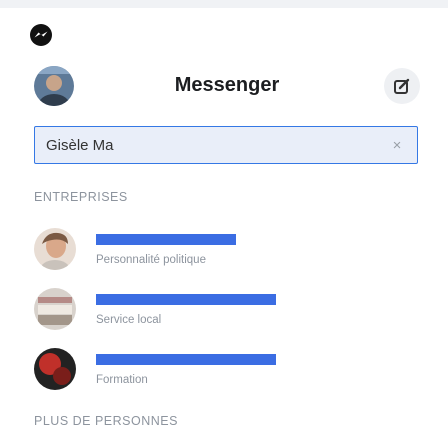 The height and width of the screenshot is (430, 448). Describe the element at coordinates (106, 421) in the screenshot. I see `section-header-more-people: PLUS DE PERSONNES` at that location.